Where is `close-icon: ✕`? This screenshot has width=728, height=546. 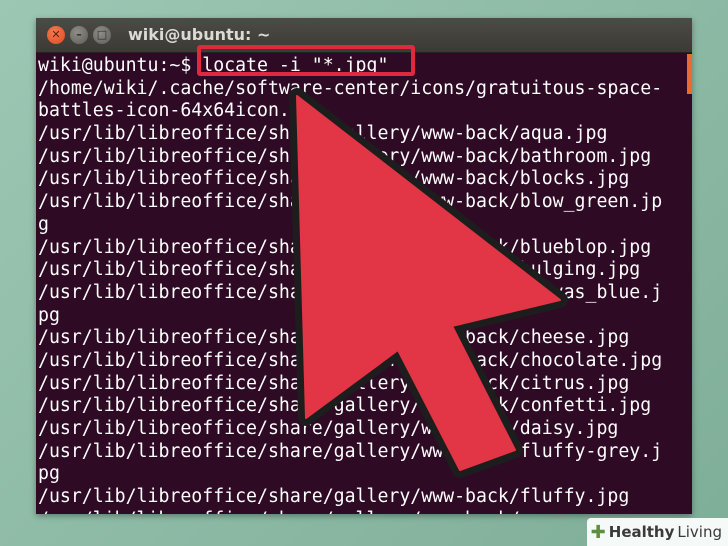 close-icon: ✕ is located at coordinates (56, 34).